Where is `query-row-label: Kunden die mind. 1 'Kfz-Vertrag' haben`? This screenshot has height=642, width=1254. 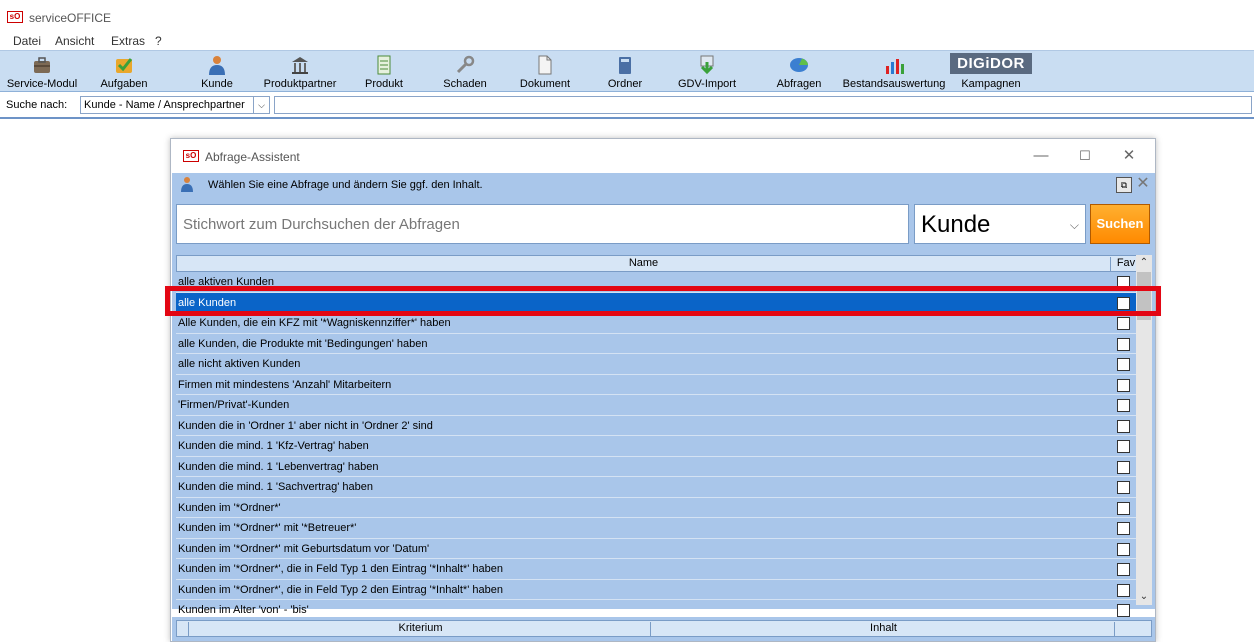
query-row-label: Kunden die mind. 1 'Kfz-Vertrag' haben is located at coordinates (273, 446).